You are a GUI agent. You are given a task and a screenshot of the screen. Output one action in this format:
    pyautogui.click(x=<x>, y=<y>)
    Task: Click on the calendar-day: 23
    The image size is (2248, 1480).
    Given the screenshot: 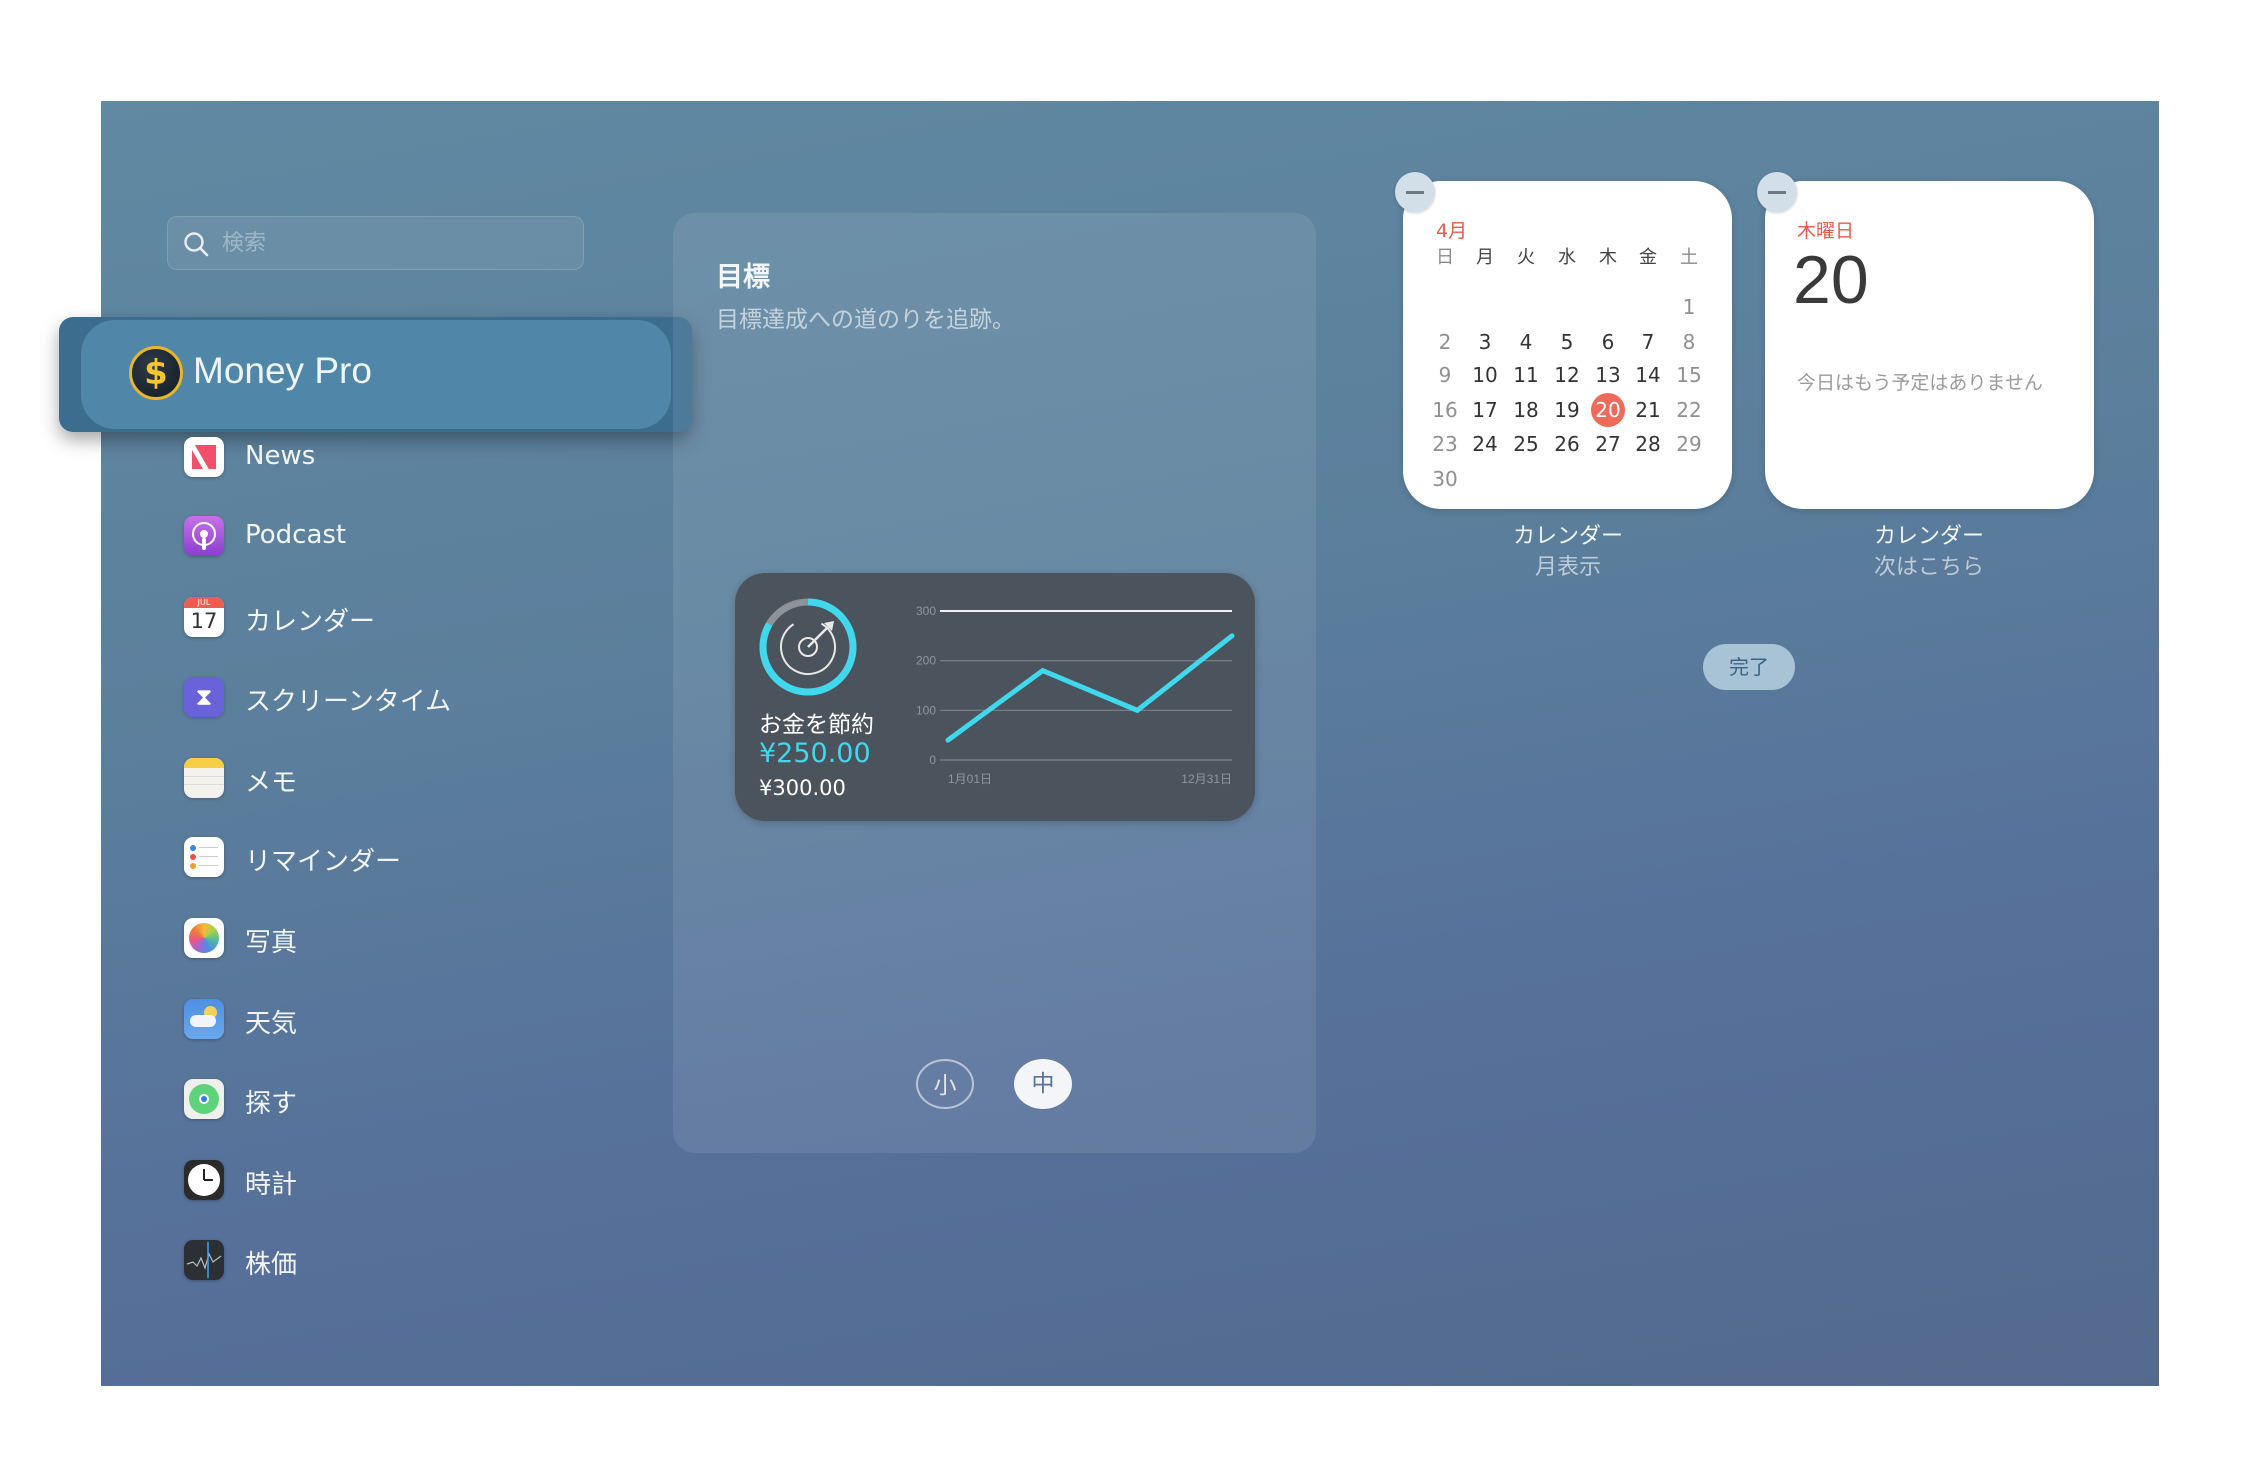 What is the action you would take?
    pyautogui.click(x=1445, y=444)
    